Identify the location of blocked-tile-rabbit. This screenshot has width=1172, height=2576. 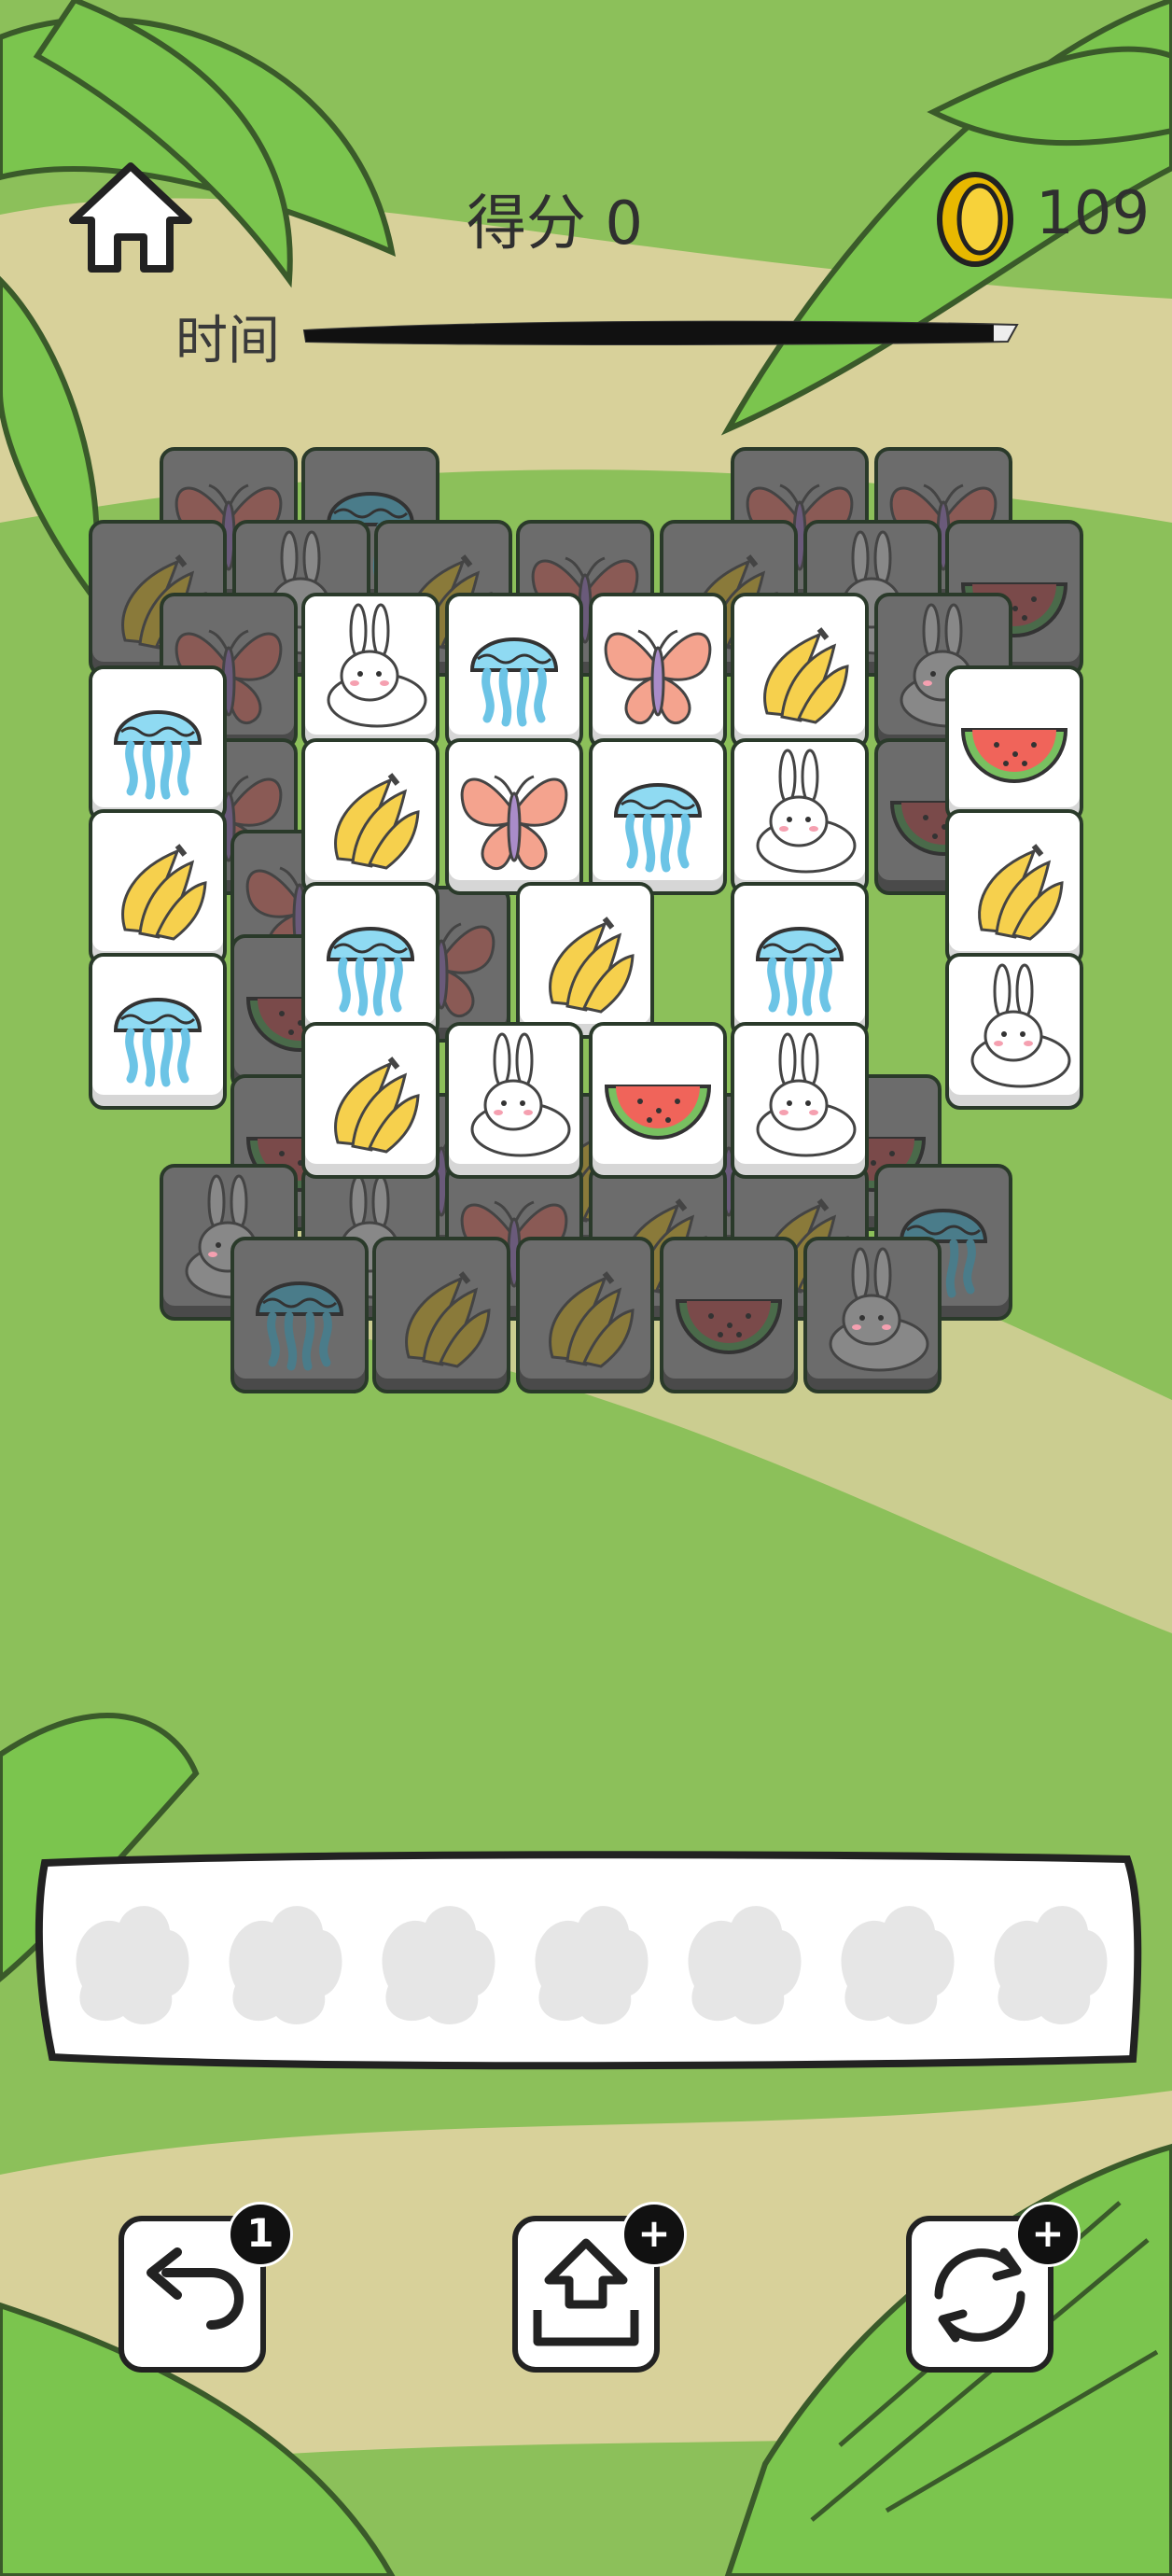
(872, 1315).